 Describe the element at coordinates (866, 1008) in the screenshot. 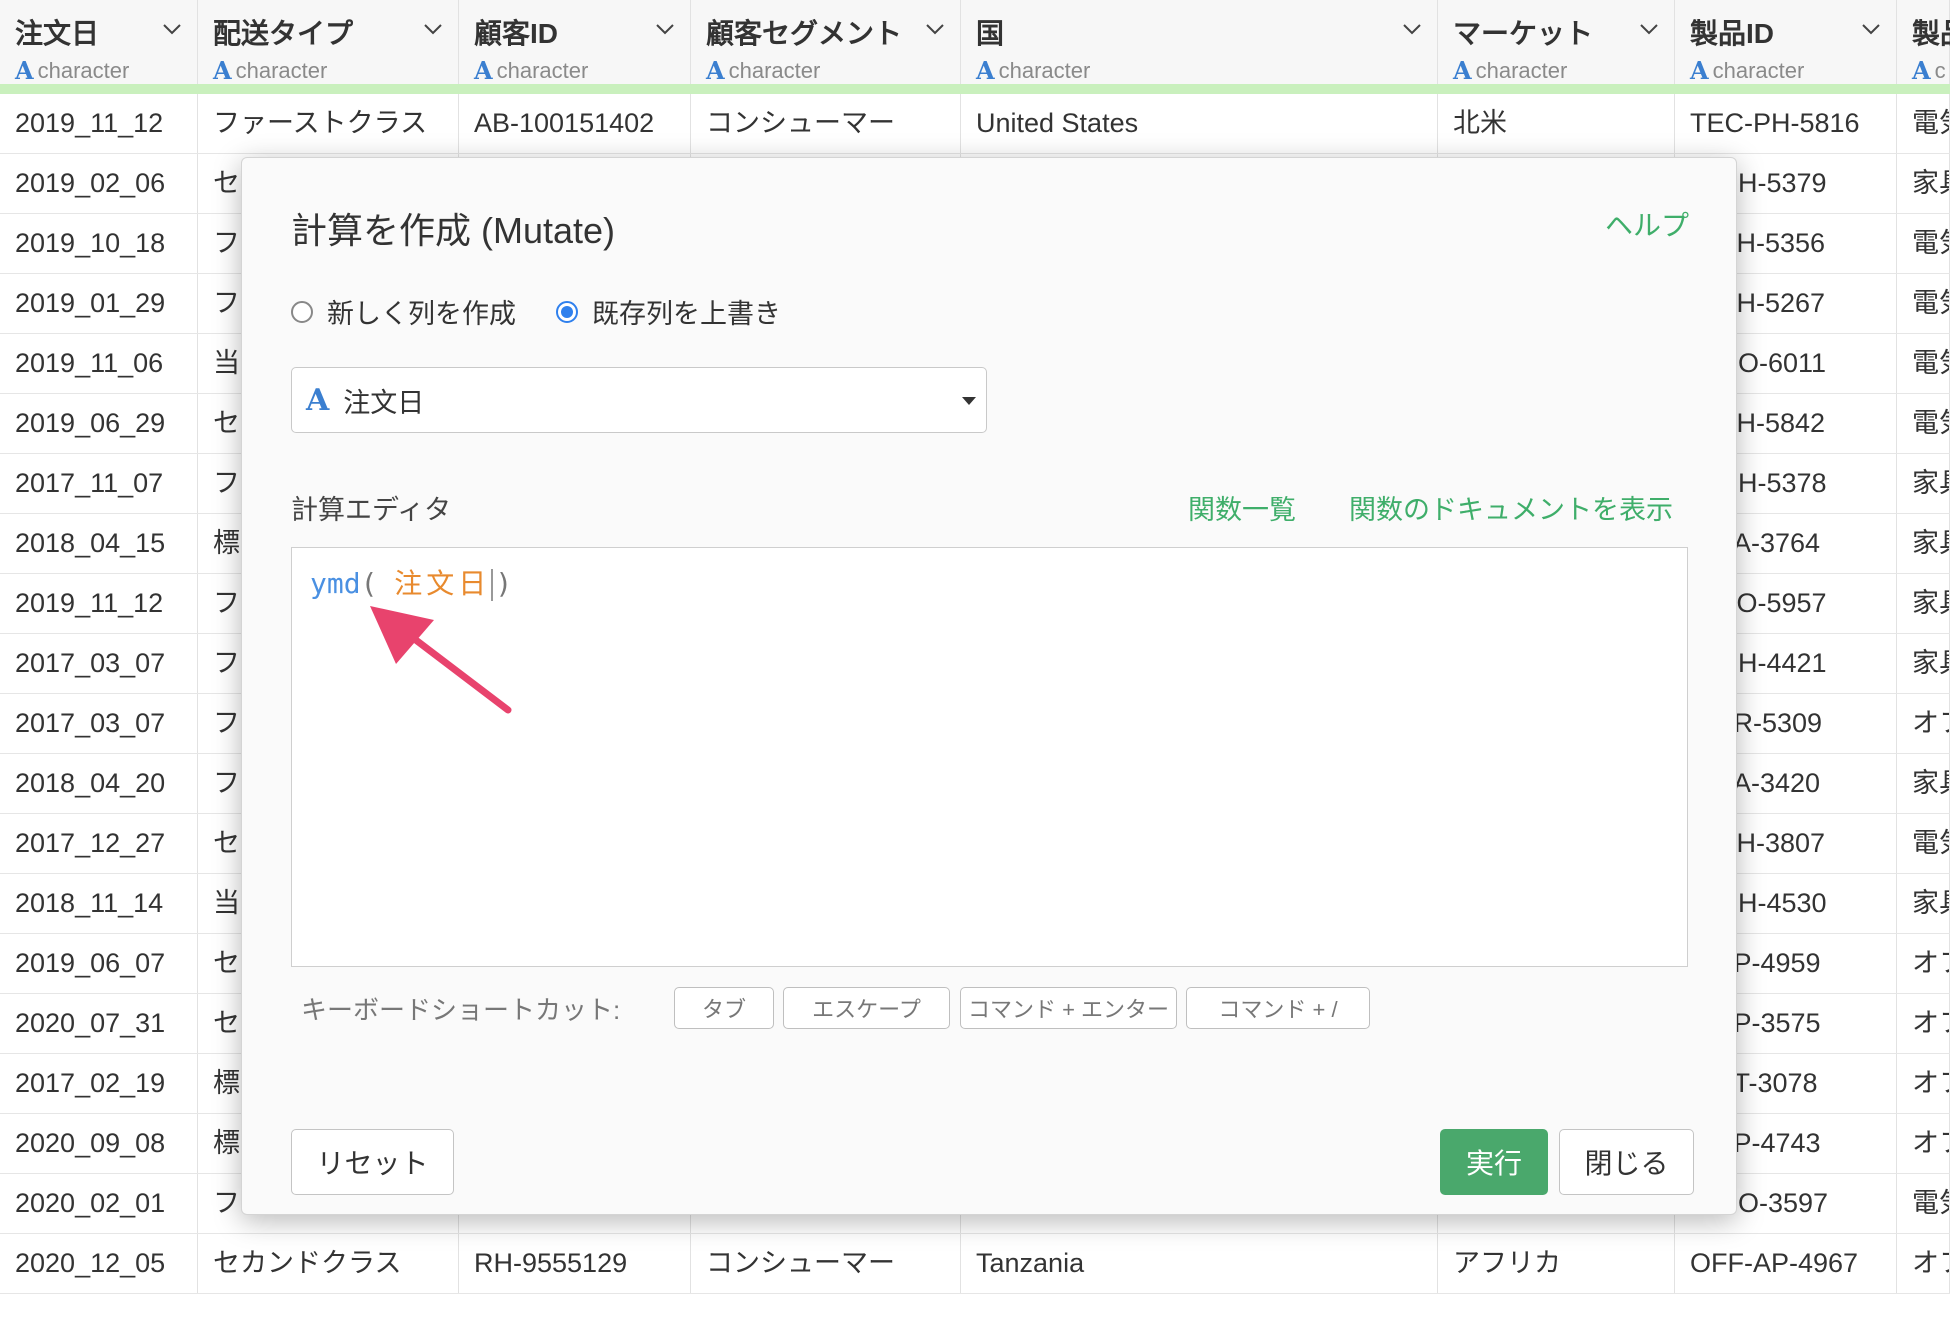

I see `shortcut-escape: エスケープ` at that location.